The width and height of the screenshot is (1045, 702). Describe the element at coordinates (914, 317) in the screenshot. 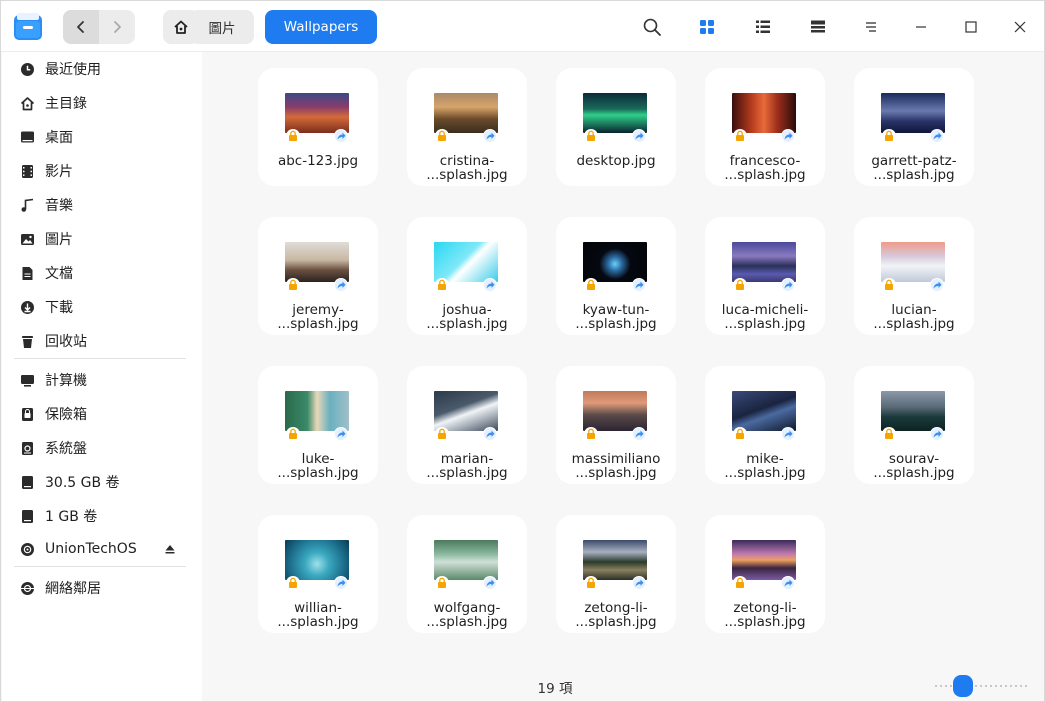

I see `file-name: lucian- ...splash.jpg` at that location.